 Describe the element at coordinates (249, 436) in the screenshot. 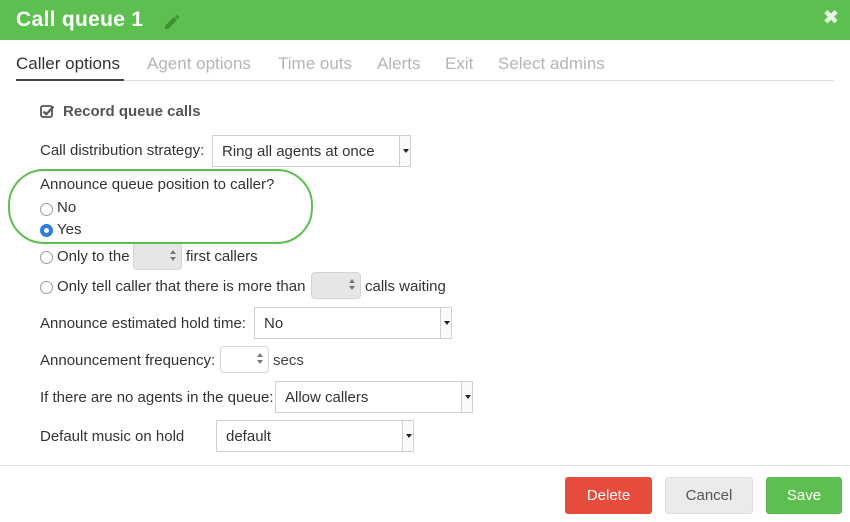

I see `music-value: default` at that location.